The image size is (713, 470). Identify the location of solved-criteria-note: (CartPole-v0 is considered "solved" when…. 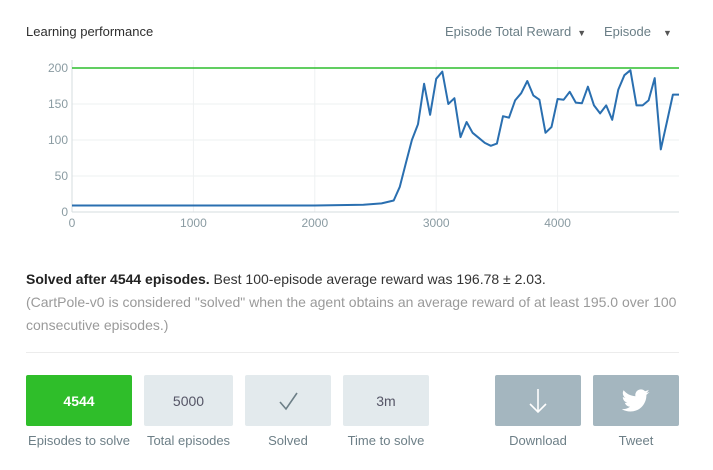
(351, 313).